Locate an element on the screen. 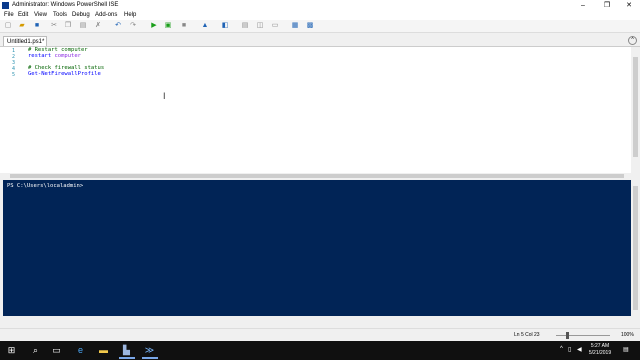 Image resolution: width=640 pixels, height=360 pixels. window-title: Administrator: Windows PowerShell ISE is located at coordinates (65, 5).